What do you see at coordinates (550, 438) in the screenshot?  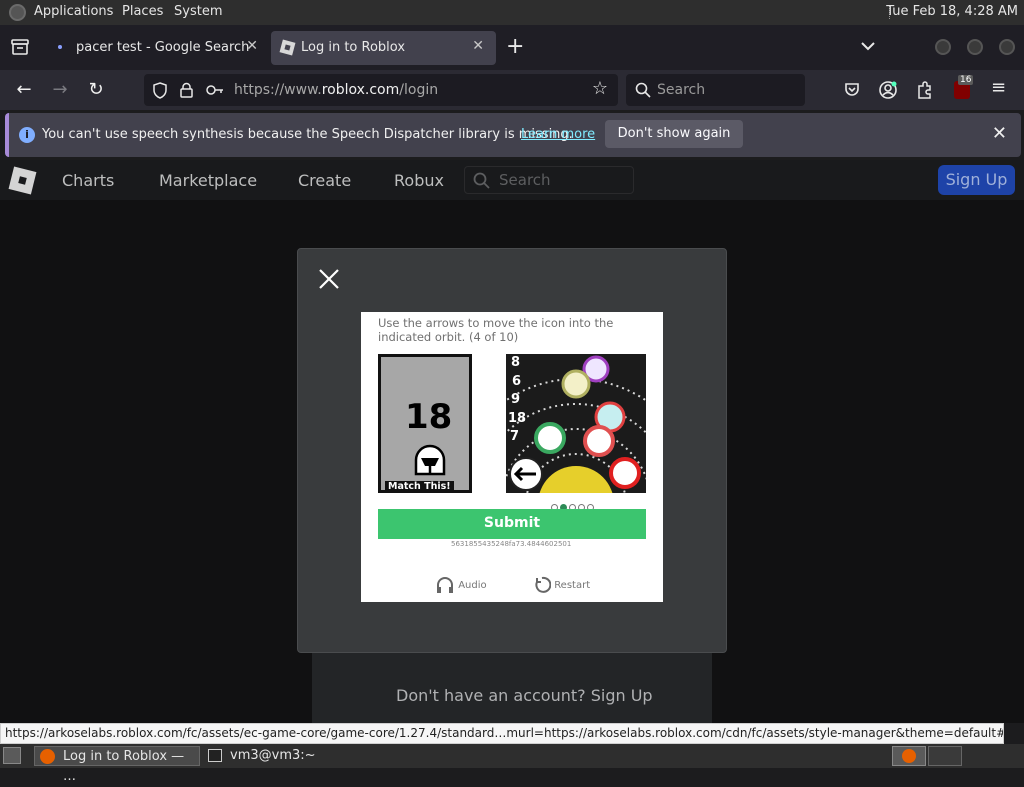 I see `orbit-icon-family` at bounding box center [550, 438].